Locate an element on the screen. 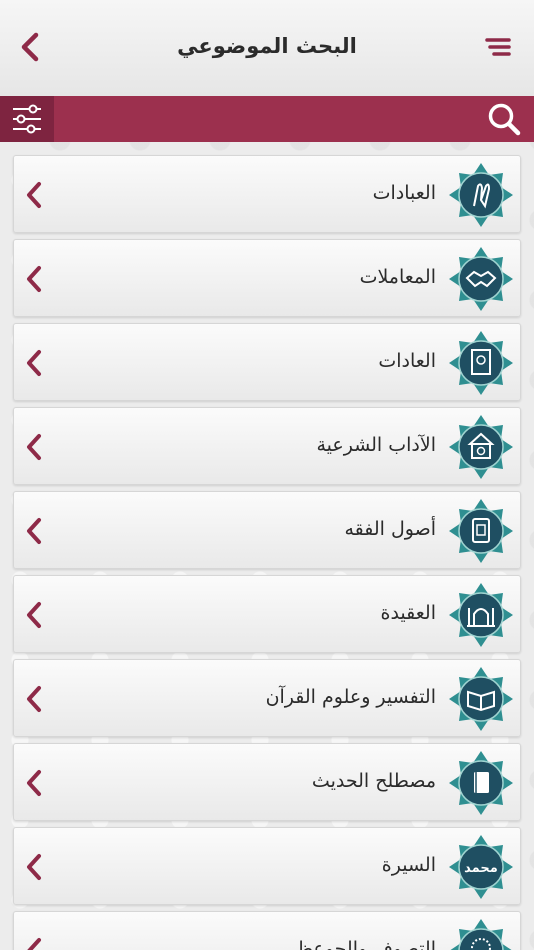 This screenshot has height=950, width=534. quran-book-icon is located at coordinates (481, 531).